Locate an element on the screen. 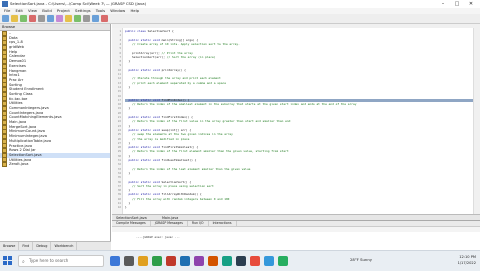 The height and width of the screenshot is (271, 480). line-number: 21 is located at coordinates (119, 117).